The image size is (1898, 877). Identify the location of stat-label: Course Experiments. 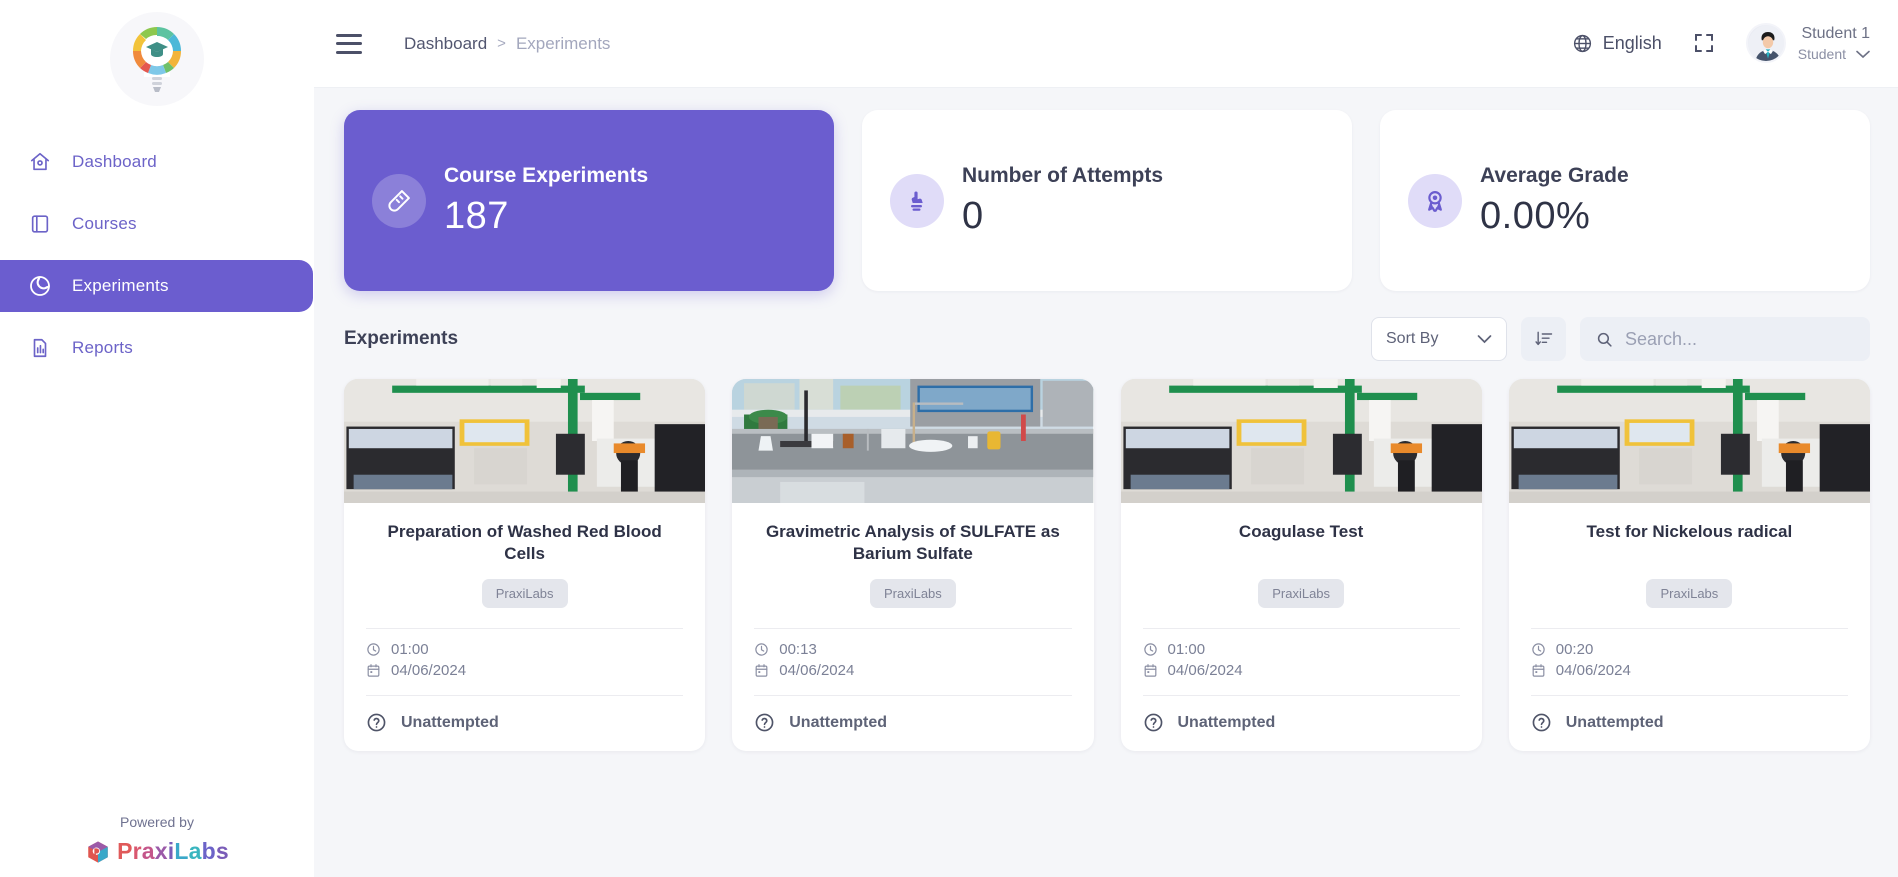
(546, 175).